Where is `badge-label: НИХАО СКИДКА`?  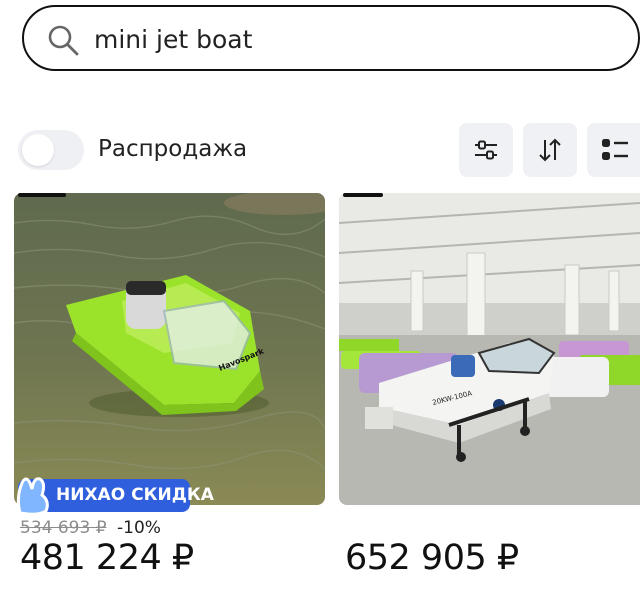 badge-label: НИХАО СКИДКА is located at coordinates (135, 495).